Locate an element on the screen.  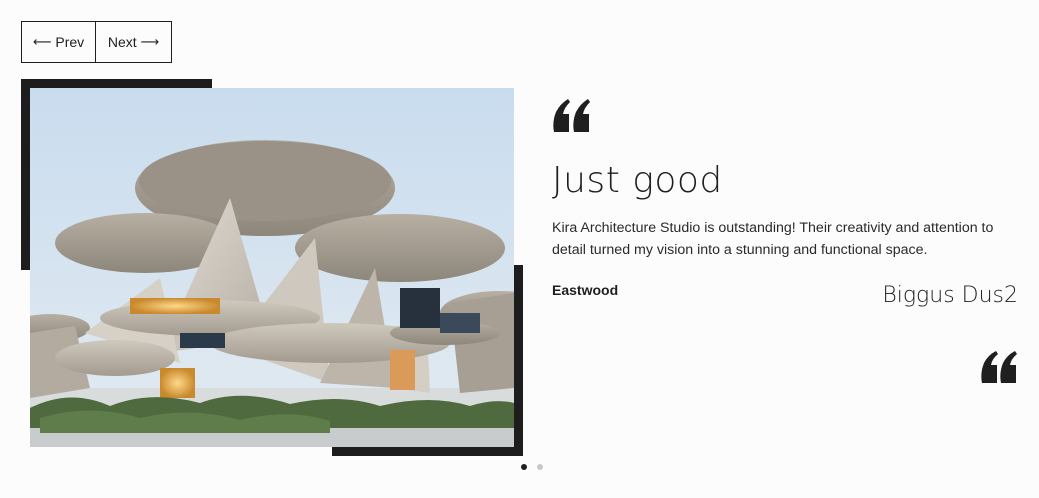
next-button-label: Next is located at coordinates (122, 42).